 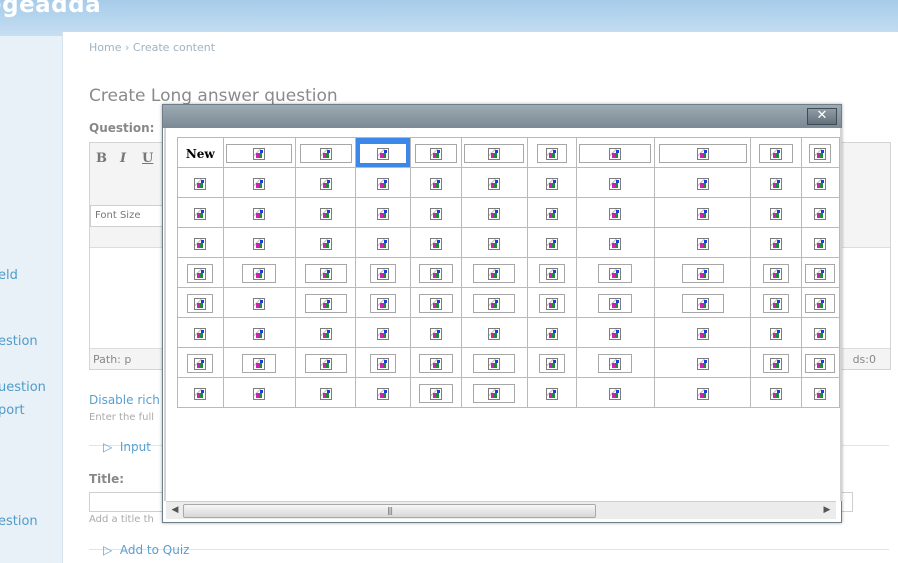 What do you see at coordinates (123, 158) in the screenshot?
I see `italic-button: I` at bounding box center [123, 158].